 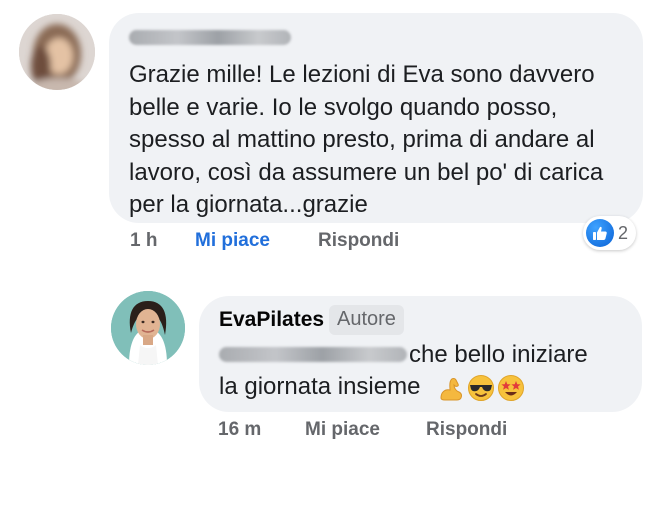 What do you see at coordinates (451, 389) in the screenshot?
I see `flexed-biceps-icon` at bounding box center [451, 389].